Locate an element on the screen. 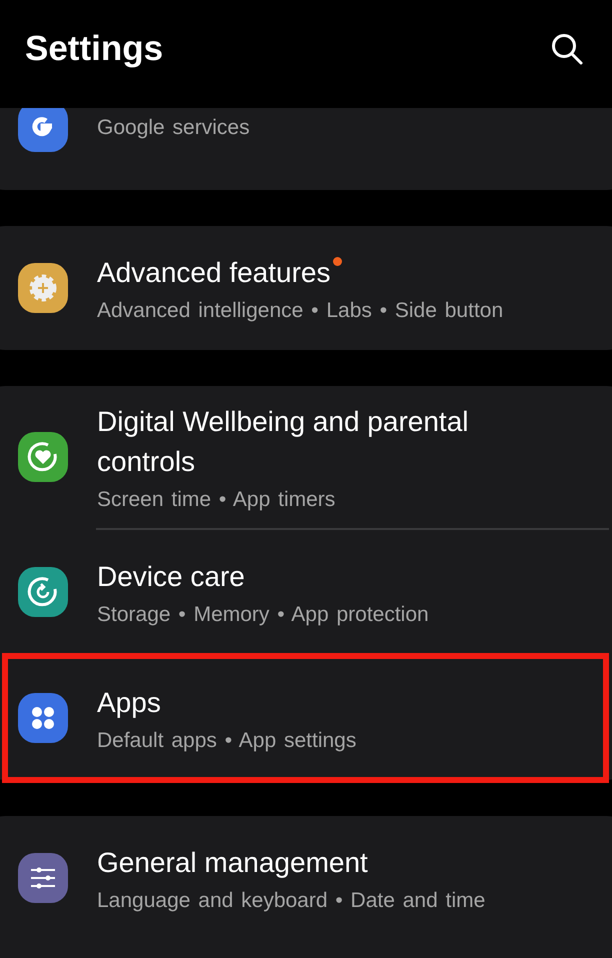 Image resolution: width=612 pixels, height=958 pixels. apps-grid-icon is located at coordinates (43, 718).